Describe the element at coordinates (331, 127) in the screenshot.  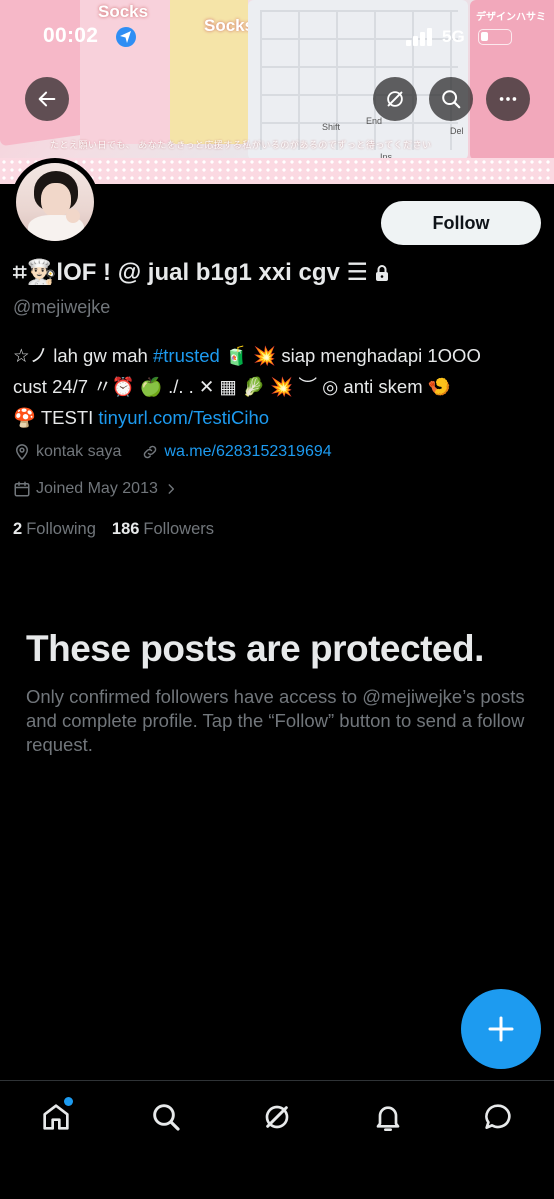
I see `key-label: Shift` at that location.